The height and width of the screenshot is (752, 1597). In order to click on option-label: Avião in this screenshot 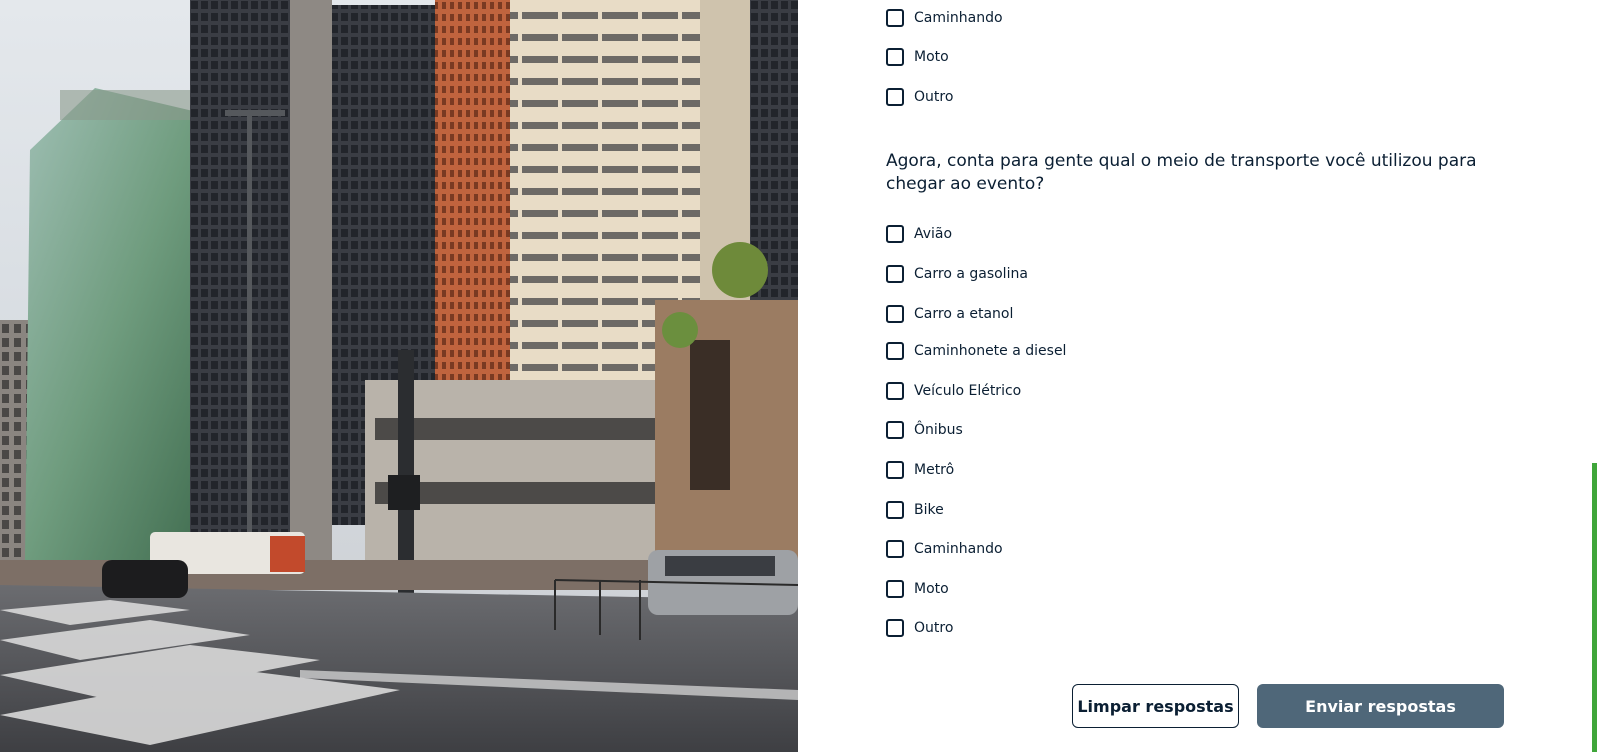, I will do `click(933, 234)`.